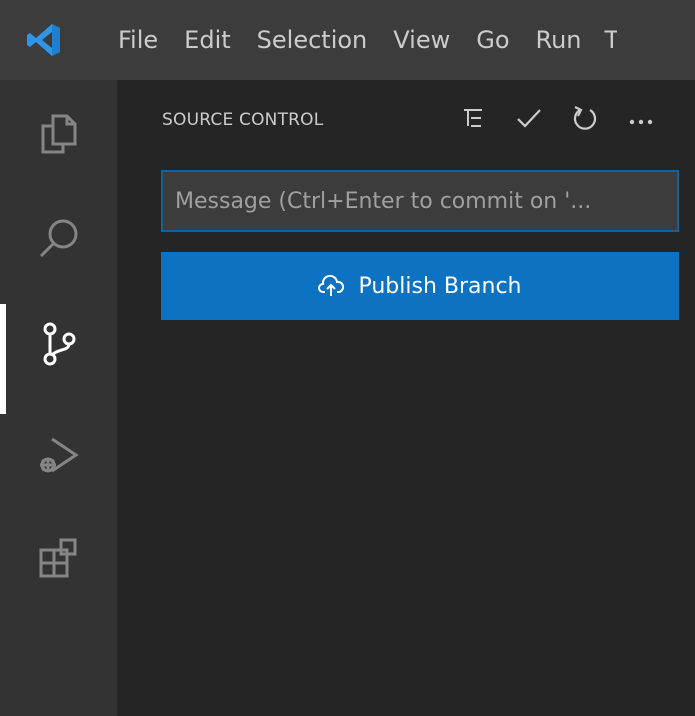 The image size is (695, 716). What do you see at coordinates (421, 40) in the screenshot?
I see `menu-view: View` at bounding box center [421, 40].